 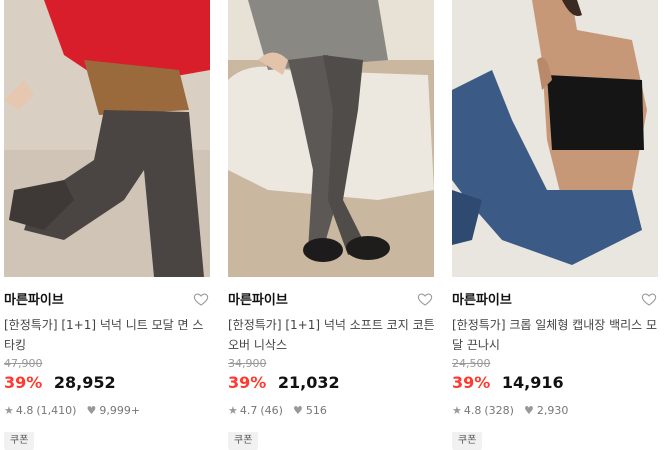 I want to click on price-row: 39% 28,952, so click(x=107, y=383).